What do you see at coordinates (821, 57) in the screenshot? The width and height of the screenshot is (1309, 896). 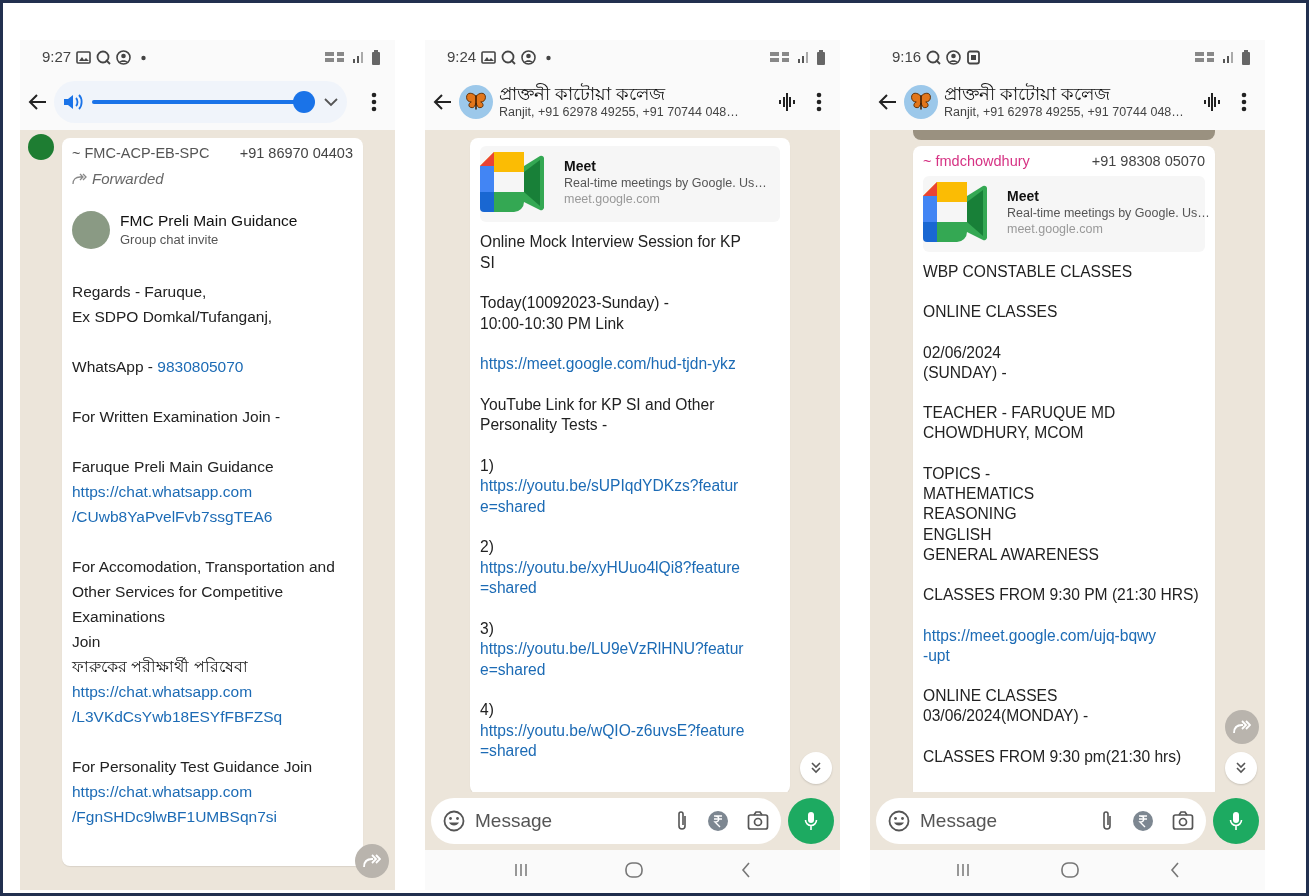 I see `battery-icon` at bounding box center [821, 57].